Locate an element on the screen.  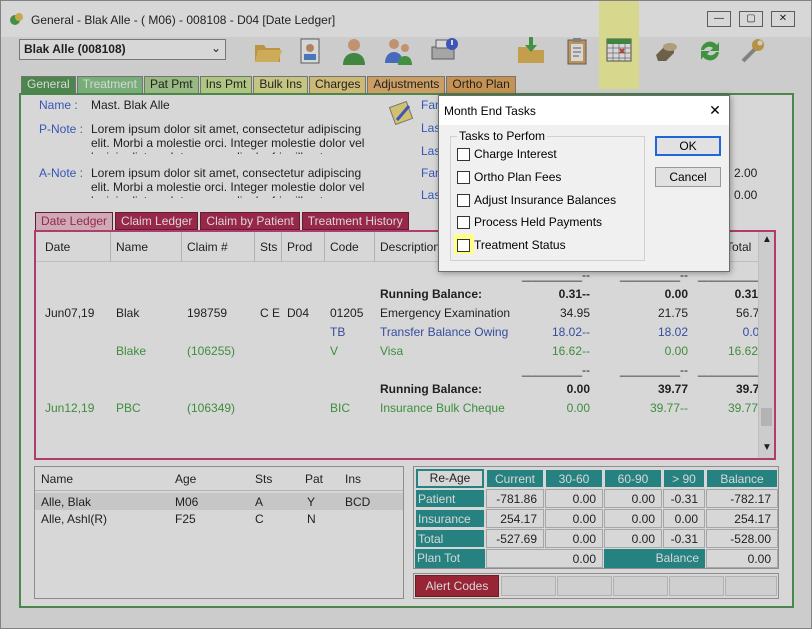
dialog-title-bar: Month End Tasks ✕ is located at coordinates (584, 110).